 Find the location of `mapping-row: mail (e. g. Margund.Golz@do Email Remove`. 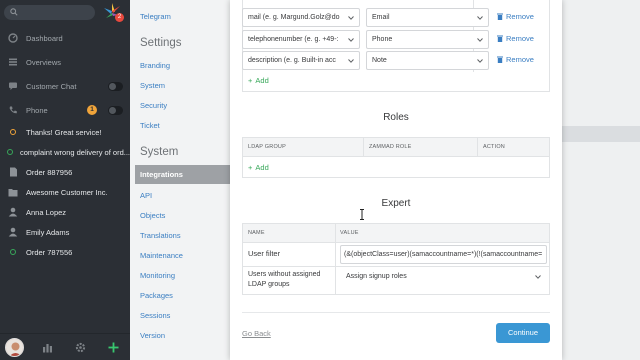

mapping-row: mail (e. g. Margund.Golz@do Email Remove is located at coordinates (390, 18).